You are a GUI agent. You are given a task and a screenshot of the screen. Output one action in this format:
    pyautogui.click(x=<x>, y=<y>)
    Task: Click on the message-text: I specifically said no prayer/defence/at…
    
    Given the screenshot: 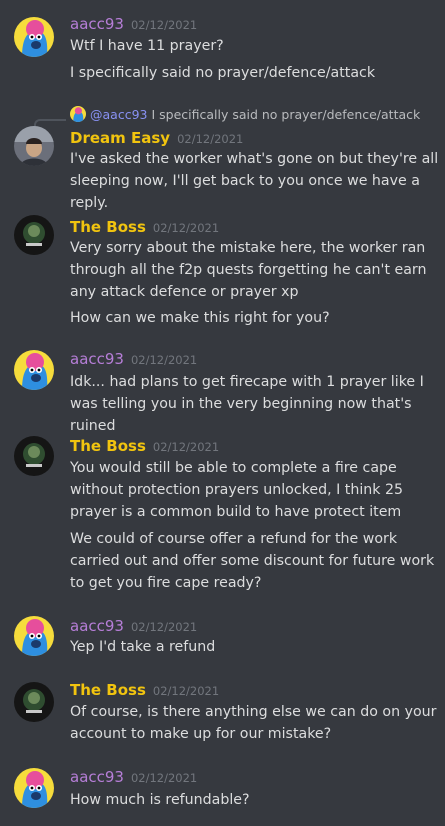 What is the action you would take?
    pyautogui.click(x=223, y=73)
    